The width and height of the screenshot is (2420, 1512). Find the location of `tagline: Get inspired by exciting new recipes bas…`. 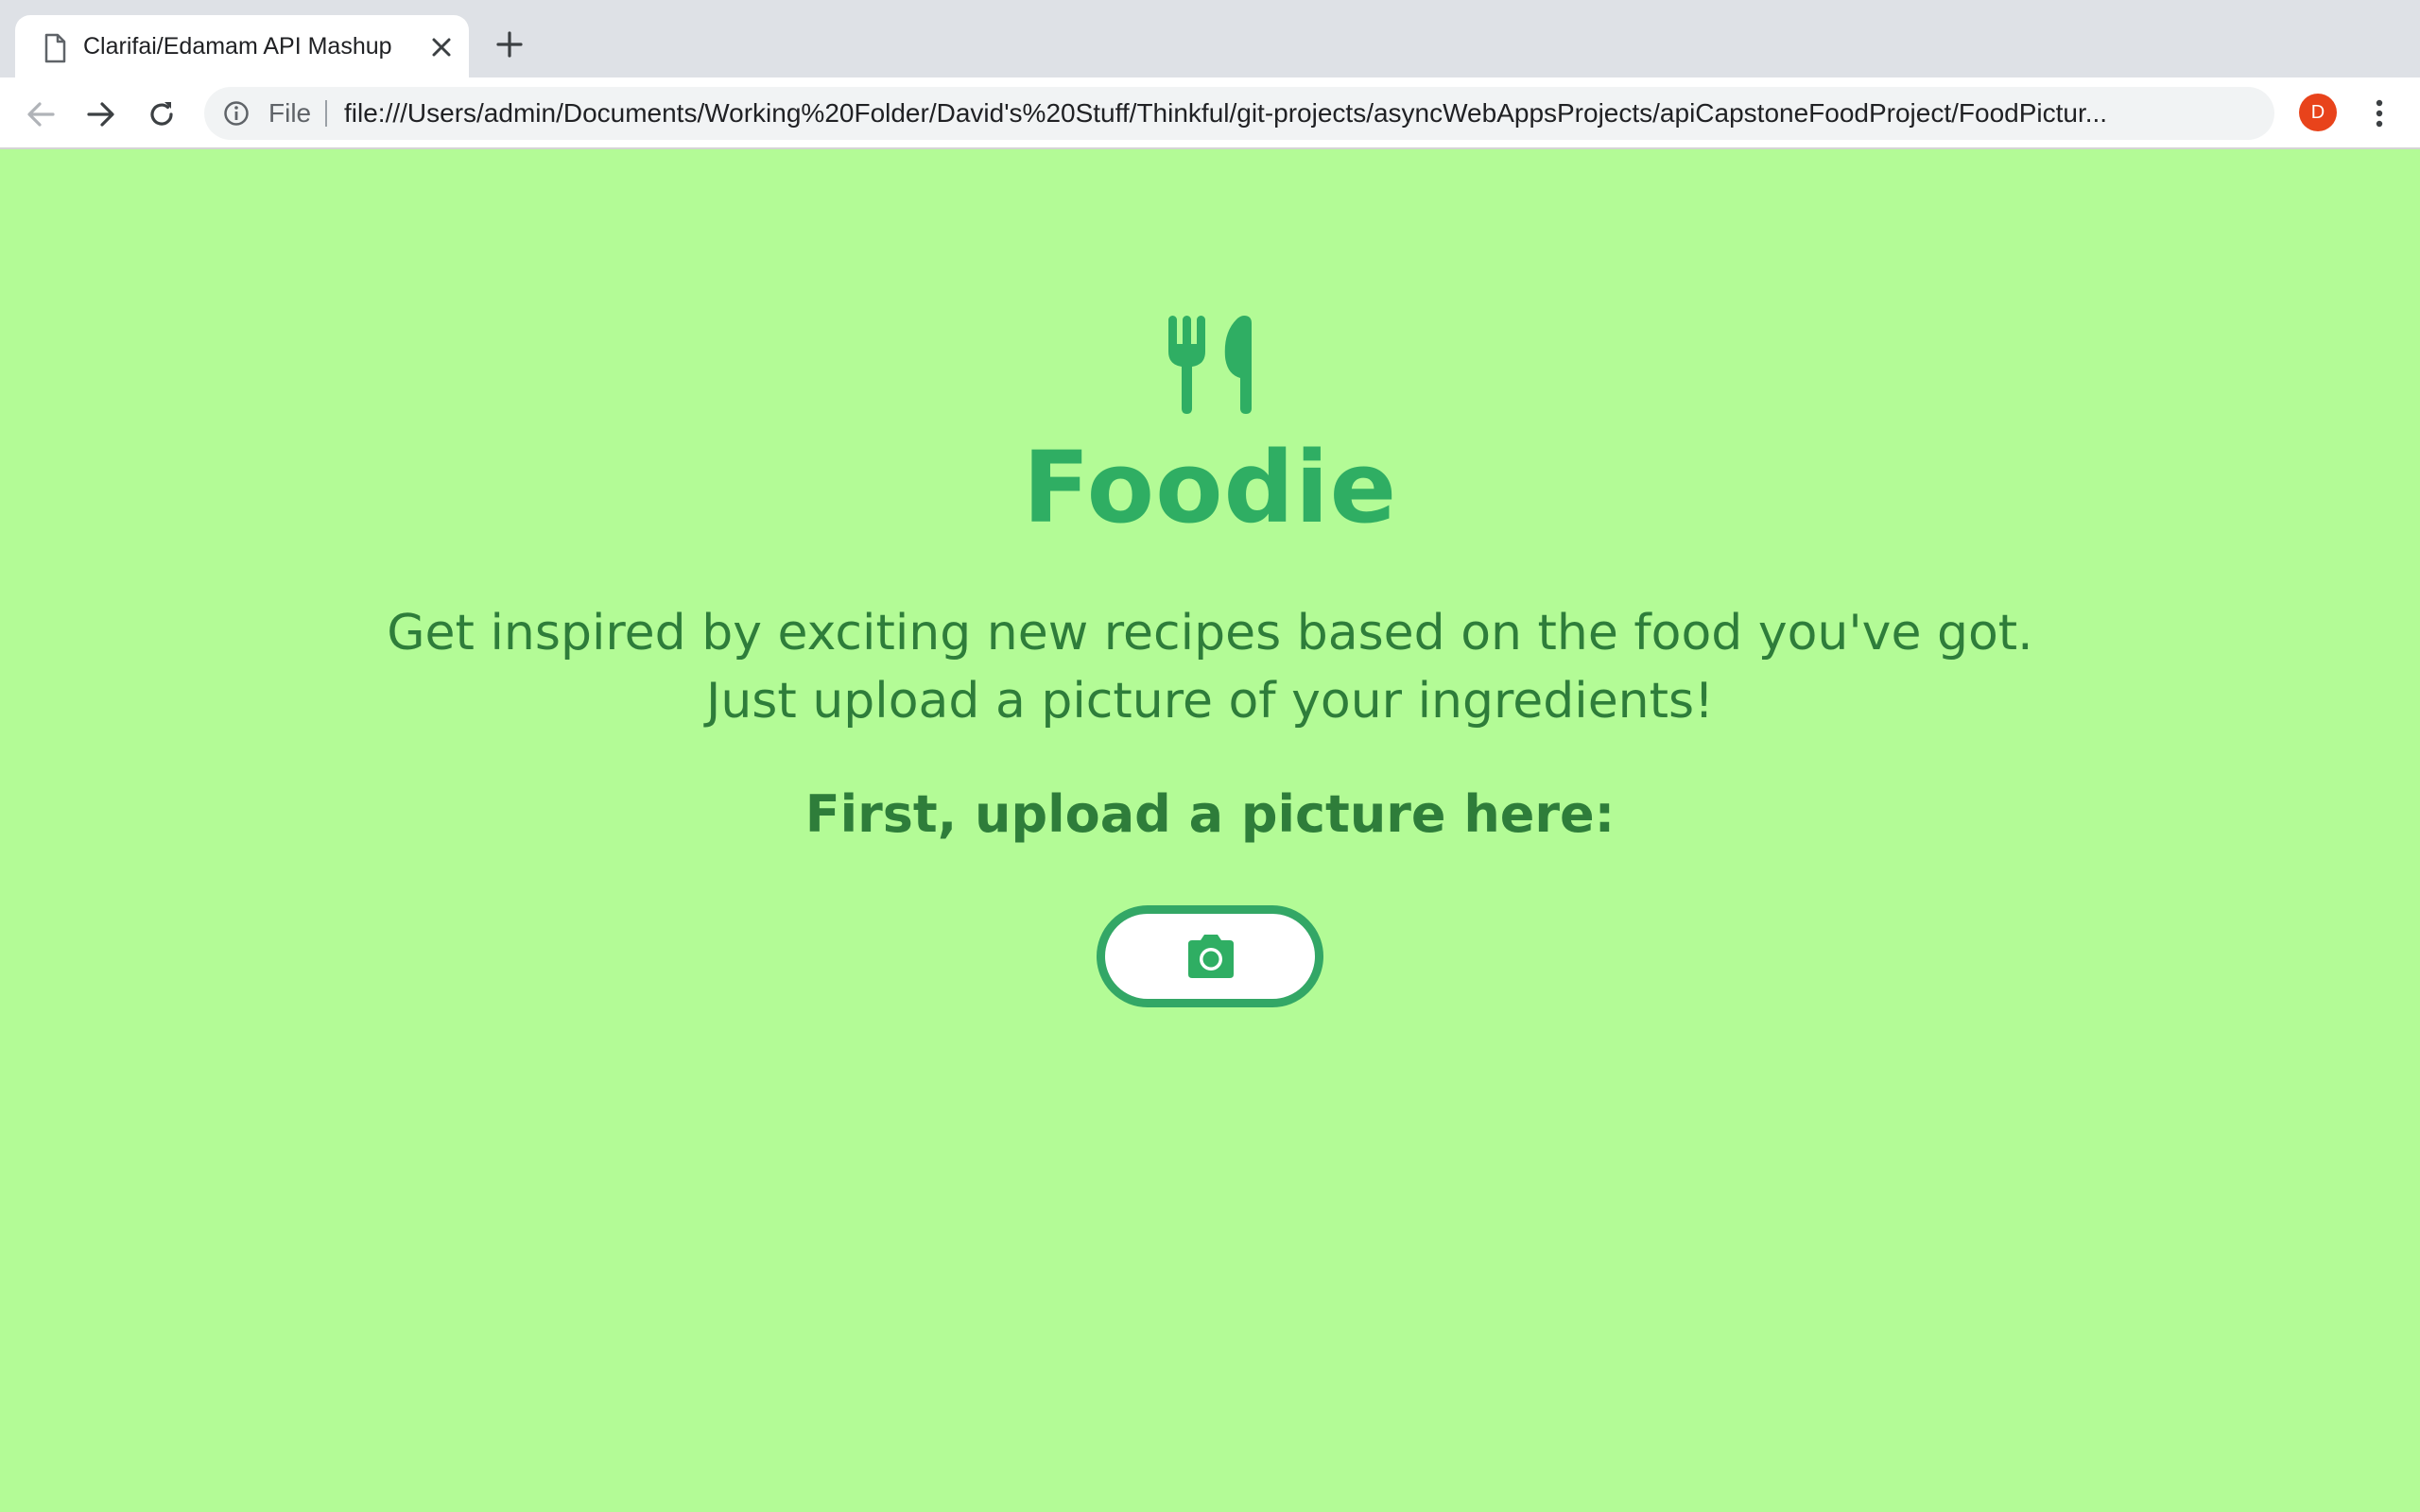

tagline: Get inspired by exciting new recipes bas… is located at coordinates (1210, 667).